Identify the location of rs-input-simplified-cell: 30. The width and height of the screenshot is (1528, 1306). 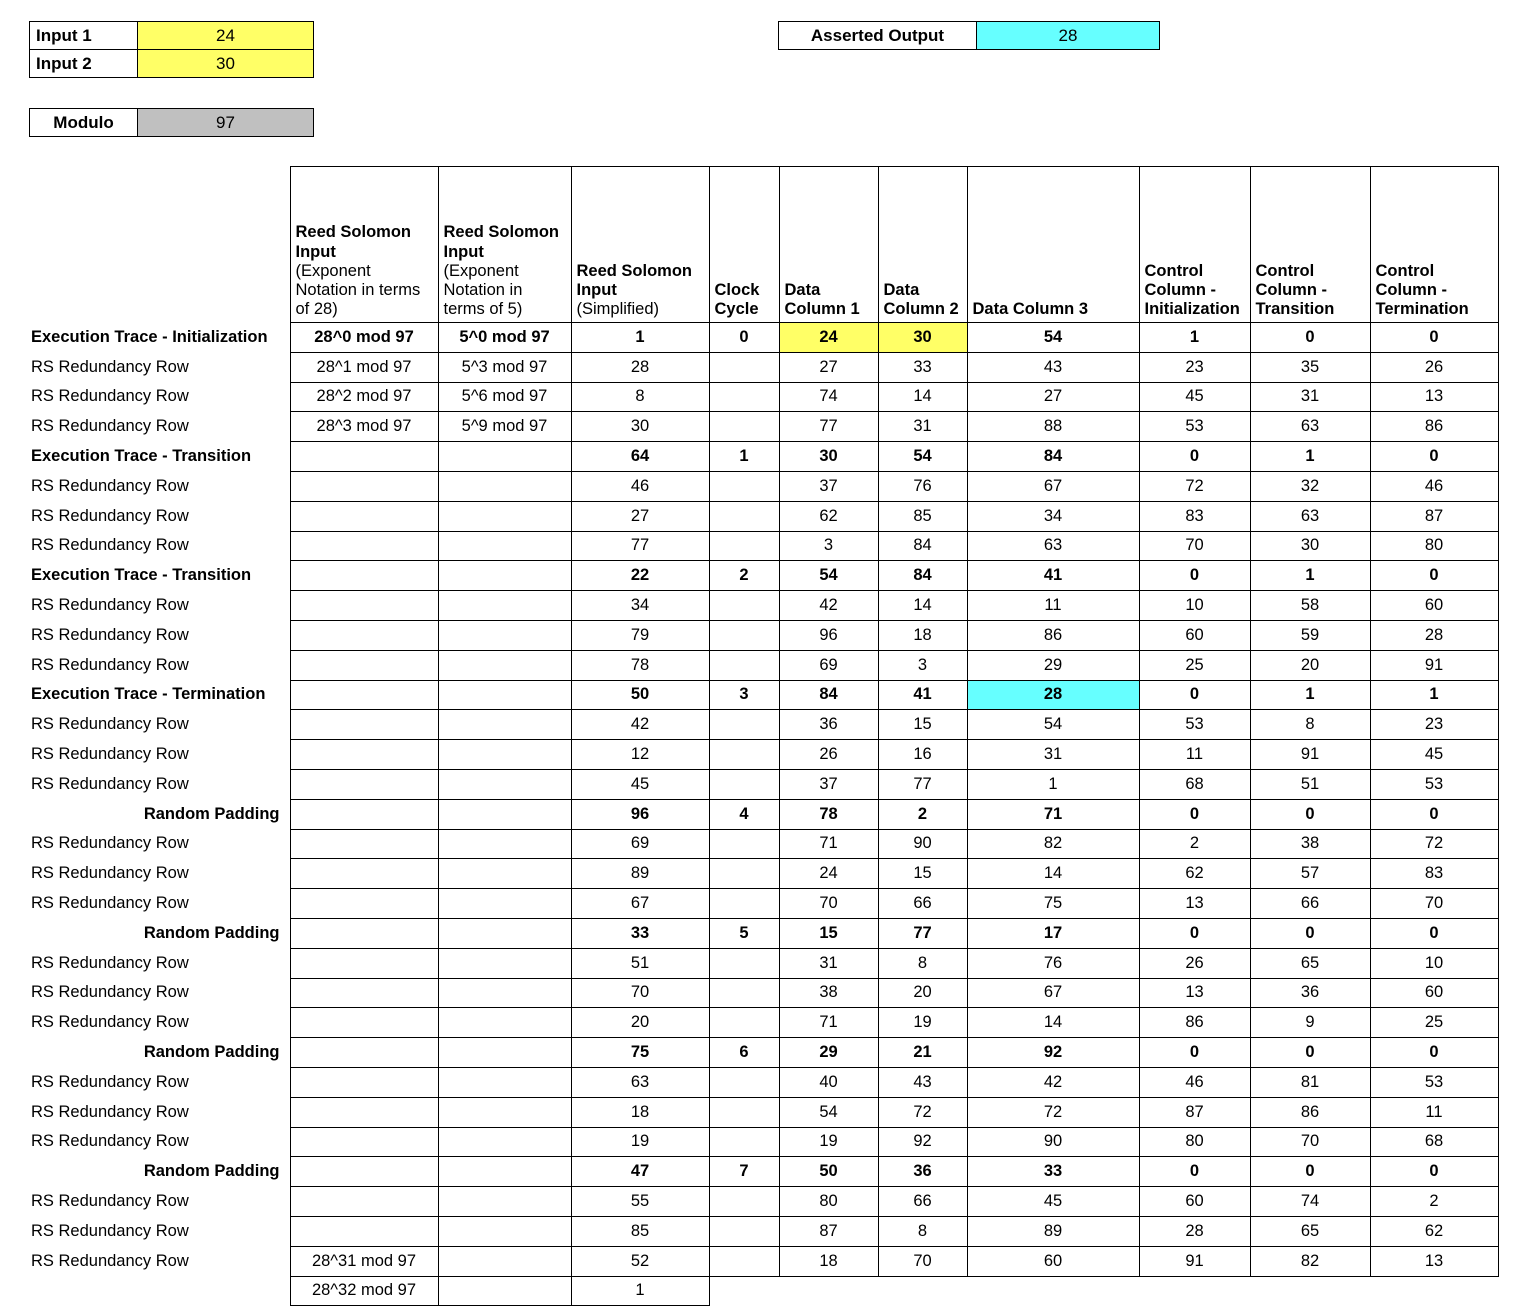
(640, 427).